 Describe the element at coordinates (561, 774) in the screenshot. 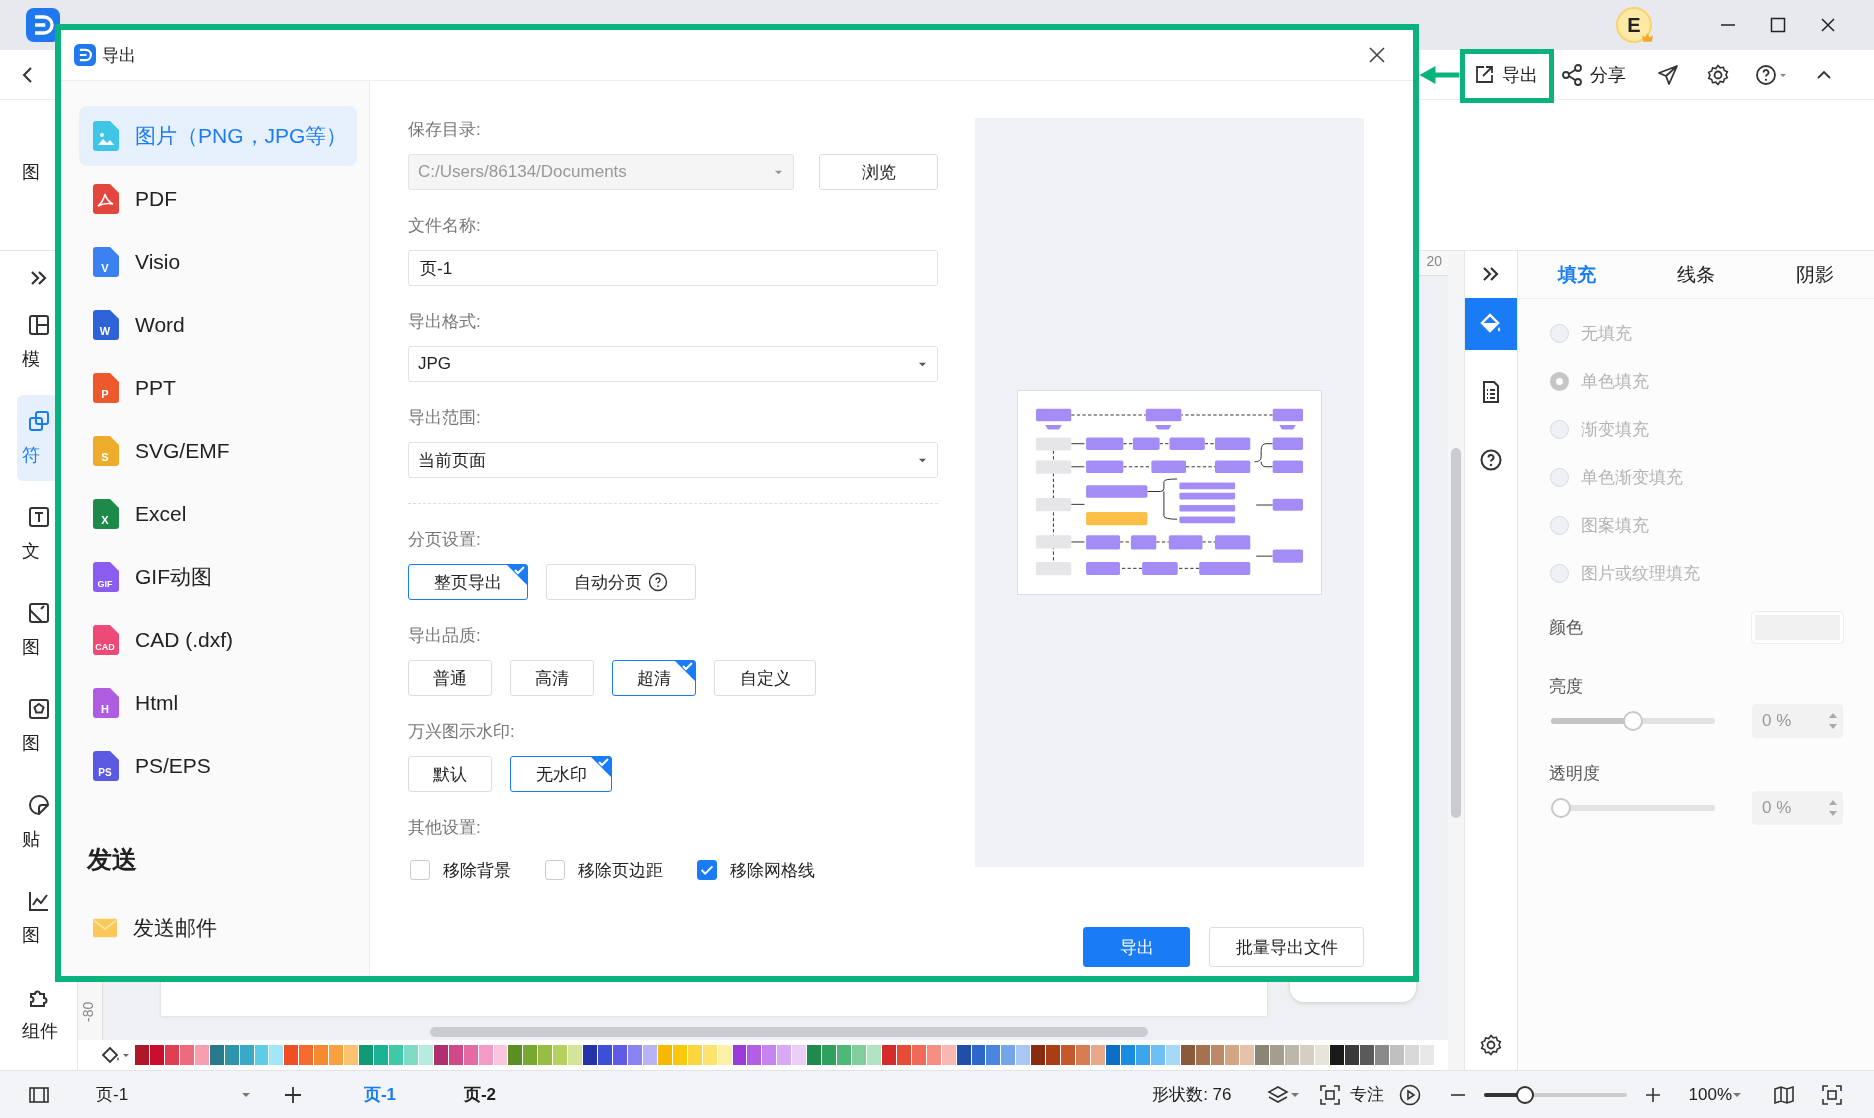

I see `option-button: 无水印` at that location.